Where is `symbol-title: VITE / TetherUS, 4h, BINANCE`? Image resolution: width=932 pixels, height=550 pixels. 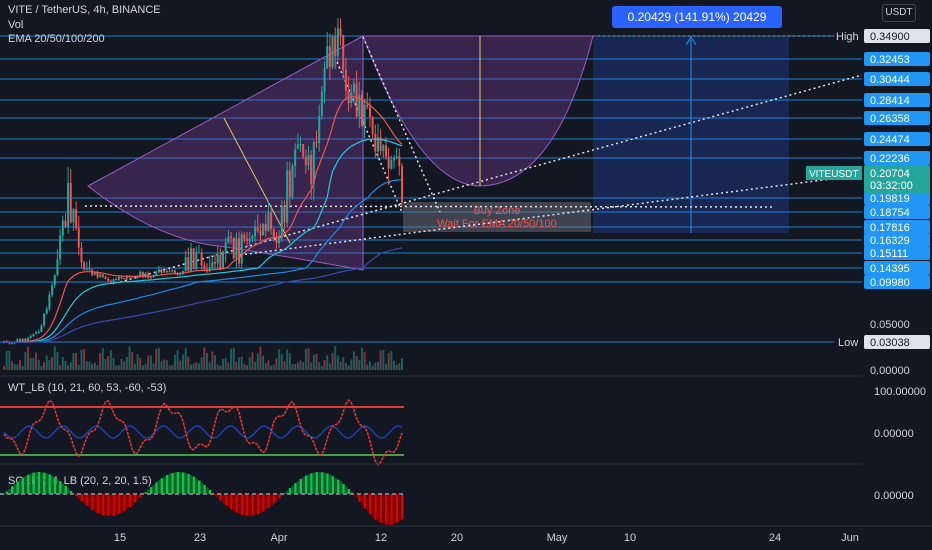 symbol-title: VITE / TetherUS, 4h, BINANCE is located at coordinates (84, 10).